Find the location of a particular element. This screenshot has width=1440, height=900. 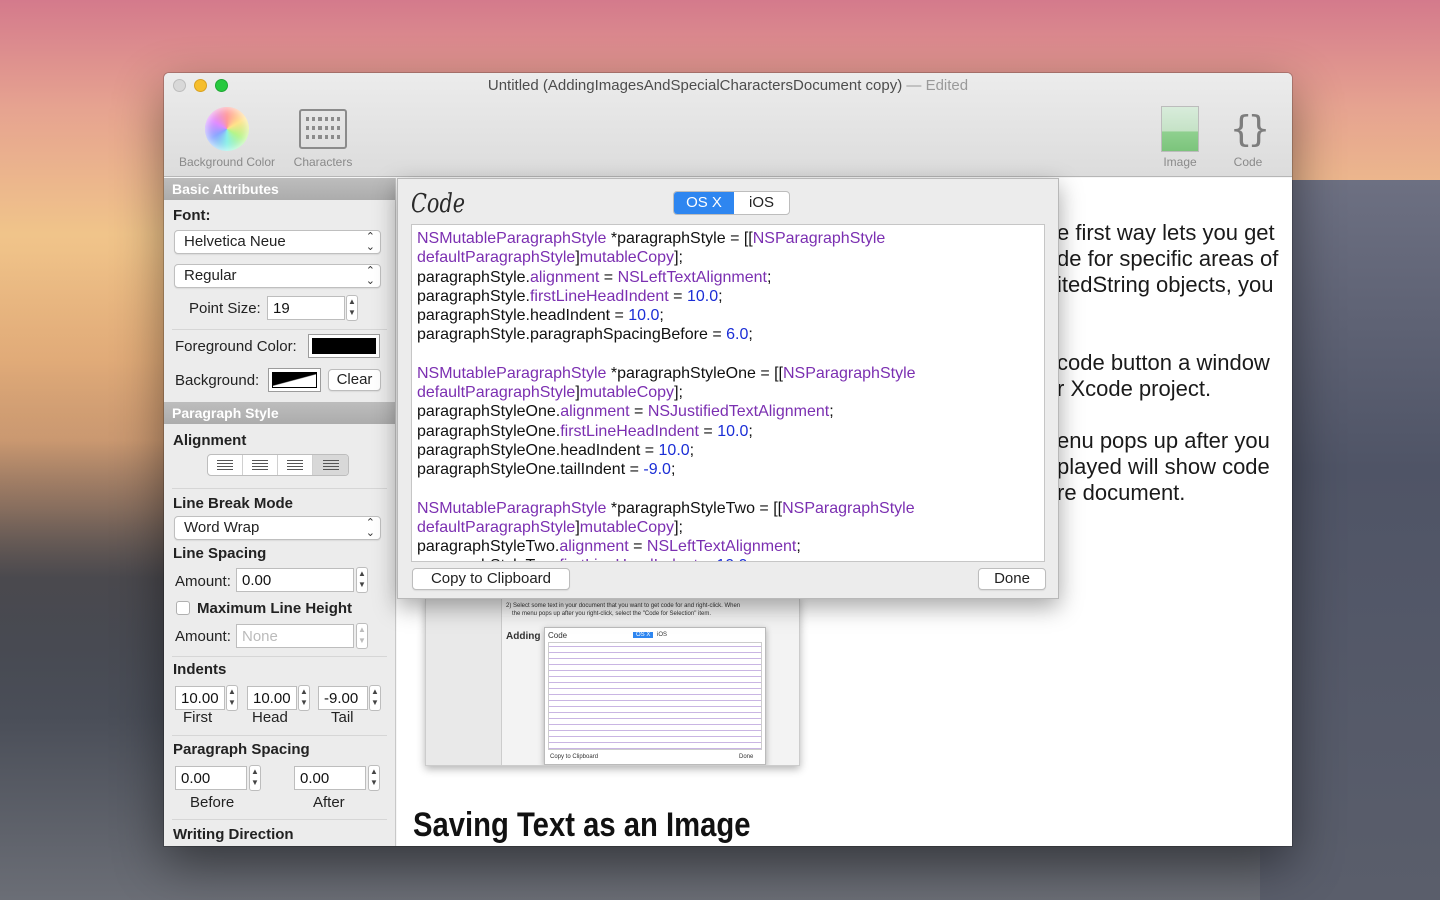

code-token: ]; is located at coordinates (678, 392).